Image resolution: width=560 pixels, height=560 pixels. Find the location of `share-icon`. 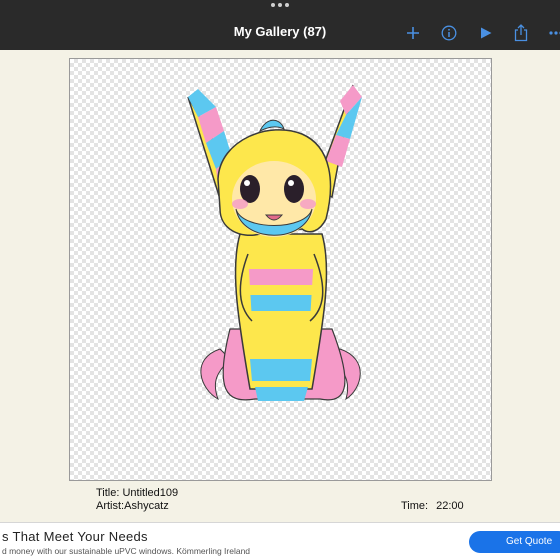

share-icon is located at coordinates (521, 33).